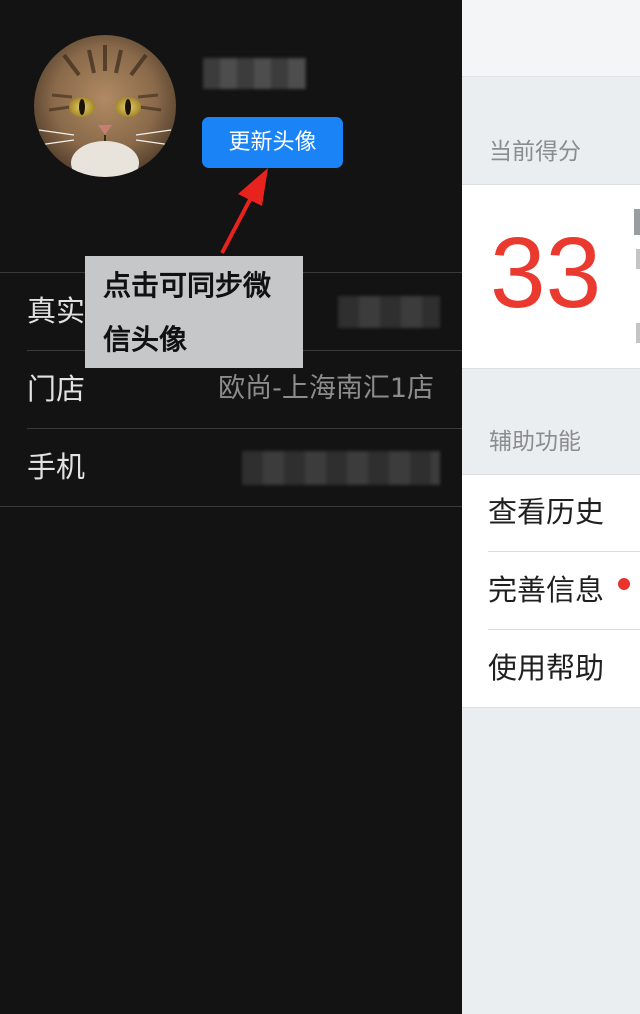 This screenshot has height=1014, width=640. Describe the element at coordinates (551, 38) in the screenshot. I see `top-bar` at that location.